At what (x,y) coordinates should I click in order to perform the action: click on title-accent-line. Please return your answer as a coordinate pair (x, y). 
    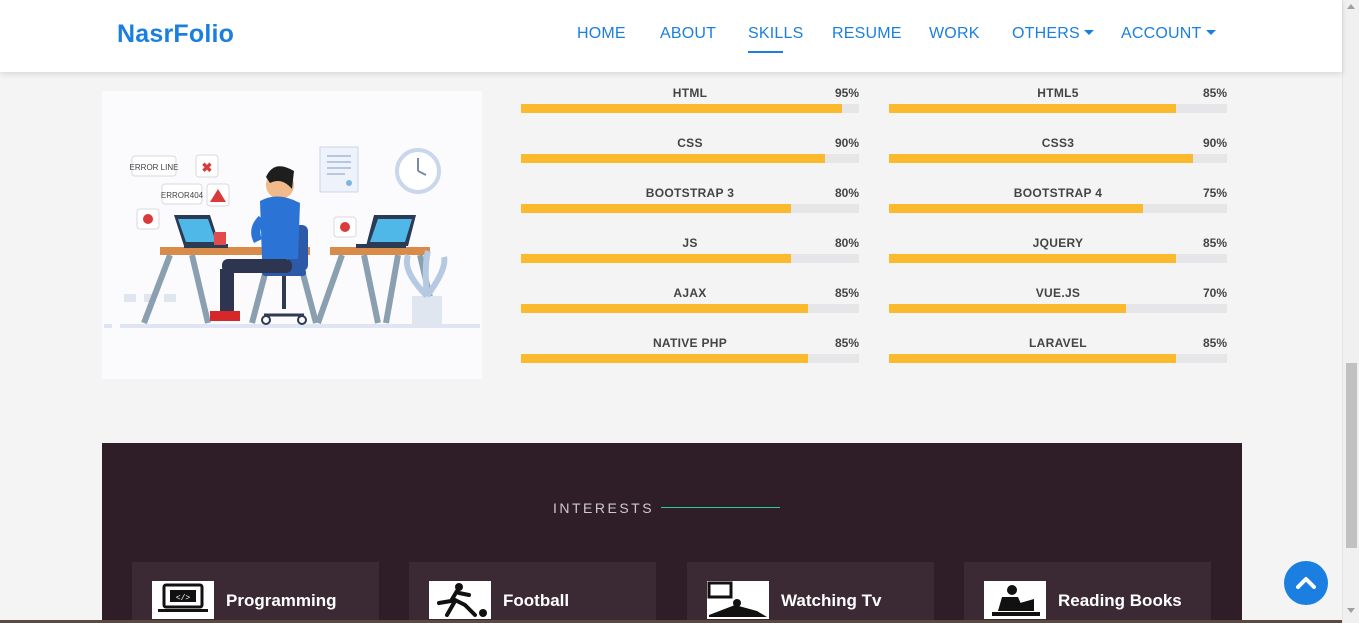
    Looking at the image, I should click on (720, 507).